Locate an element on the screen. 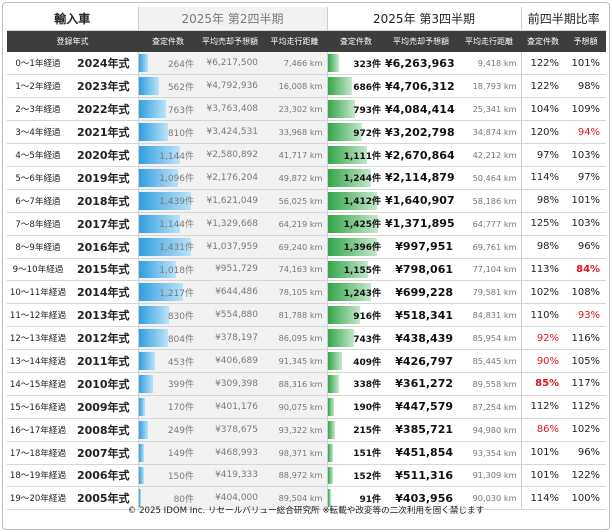  q3-distance-cell: 18,793 km is located at coordinates (489, 86).